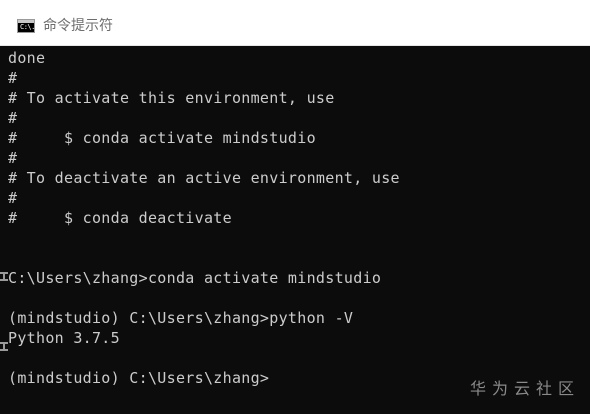 Image resolution: width=590 pixels, height=414 pixels. I want to click on console-line: (mindstudio) C:\Users\zhang>python -V, so click(181, 318).